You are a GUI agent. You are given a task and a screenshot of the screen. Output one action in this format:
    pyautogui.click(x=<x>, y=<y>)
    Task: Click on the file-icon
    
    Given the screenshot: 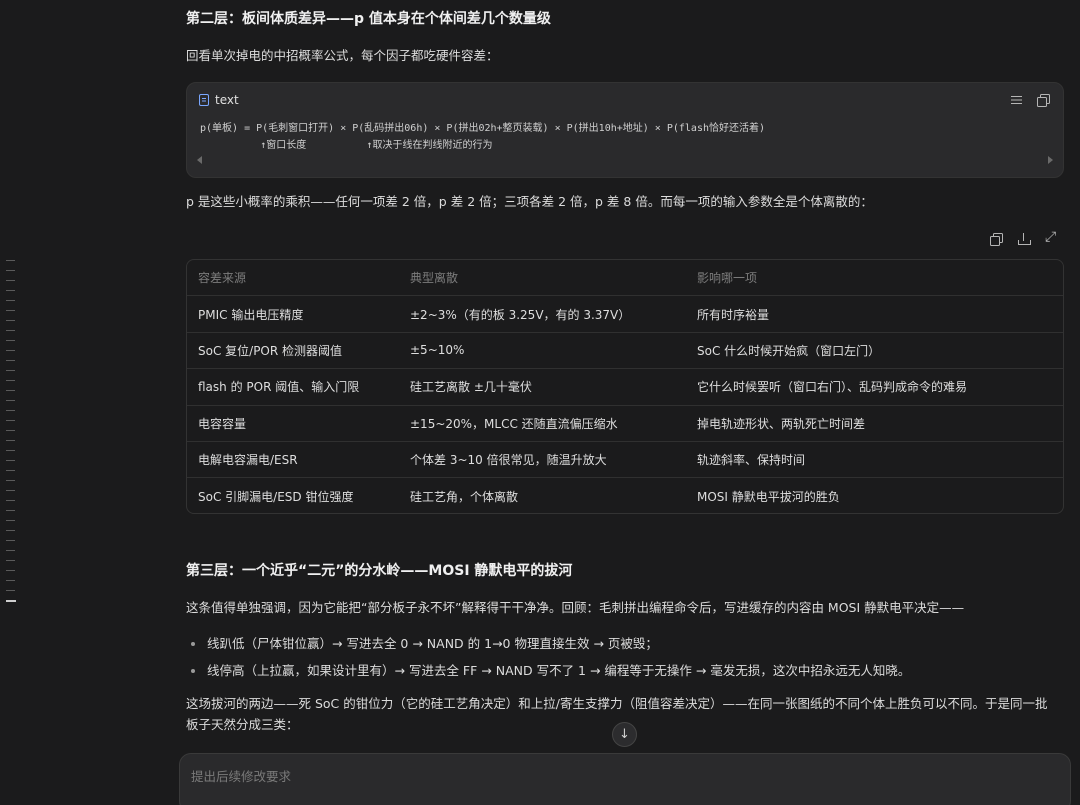 What is the action you would take?
    pyautogui.click(x=204, y=100)
    